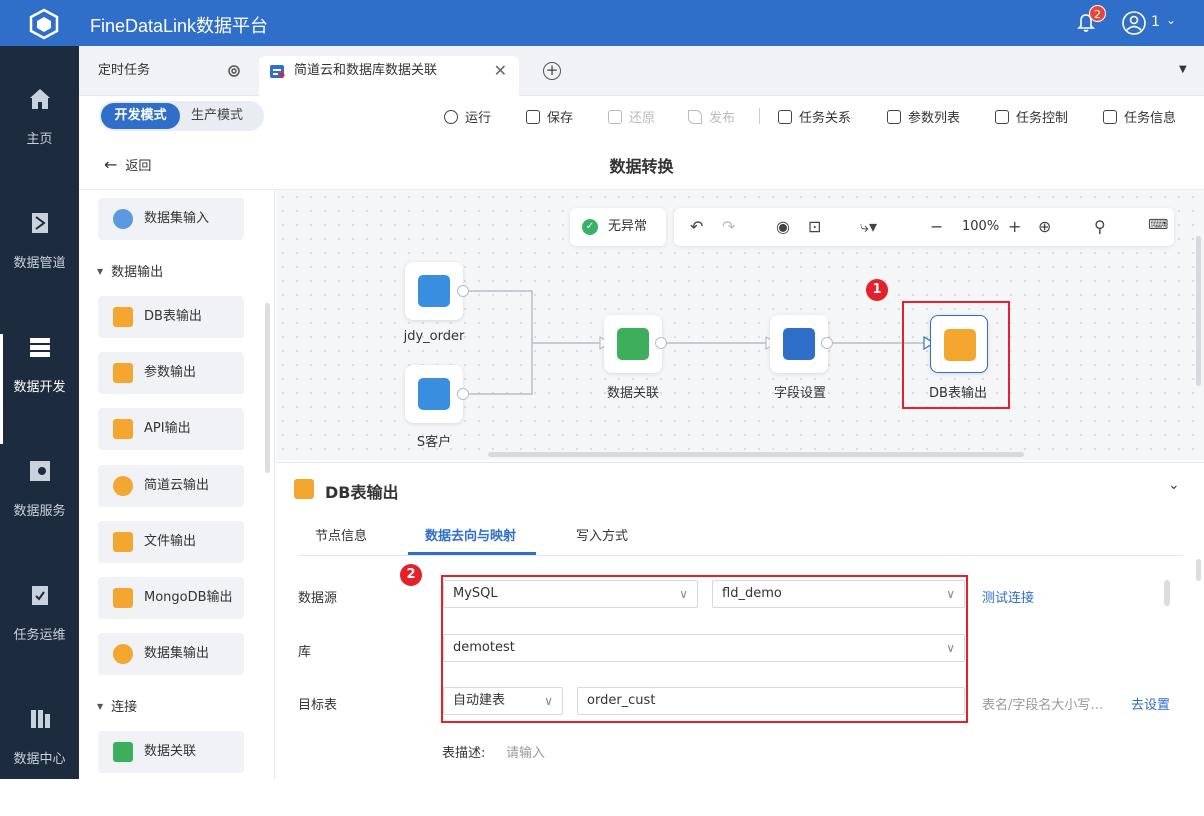 This screenshot has height=816, width=1204. Describe the element at coordinates (615, 117) in the screenshot. I see `restore-icon` at that location.